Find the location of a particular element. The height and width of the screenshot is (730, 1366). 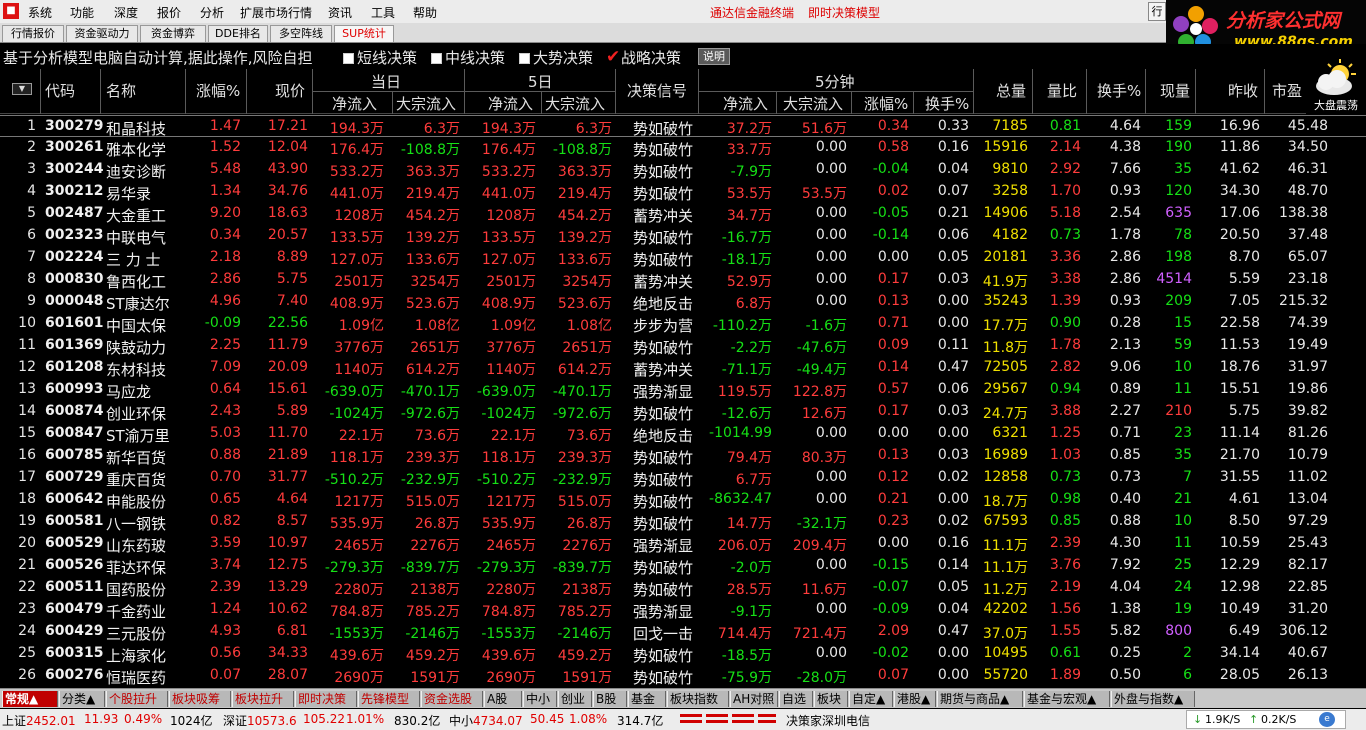

bottom-tab: 基金与宏观▲ is located at coordinates (1067, 699).